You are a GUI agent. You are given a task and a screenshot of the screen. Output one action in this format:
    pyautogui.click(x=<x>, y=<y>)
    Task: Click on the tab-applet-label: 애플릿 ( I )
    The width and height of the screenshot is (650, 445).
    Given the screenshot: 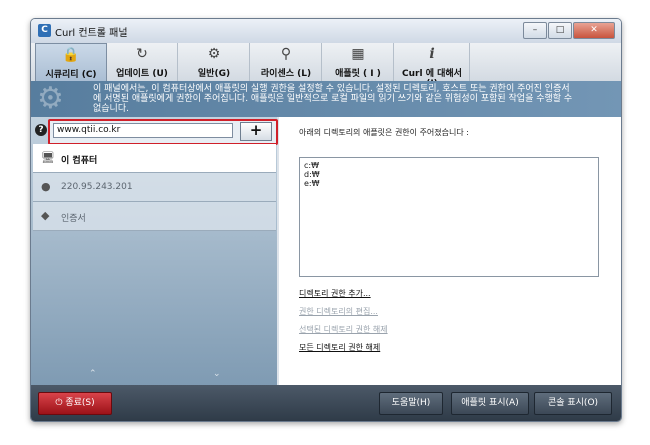 What is the action you would take?
    pyautogui.click(x=358, y=74)
    